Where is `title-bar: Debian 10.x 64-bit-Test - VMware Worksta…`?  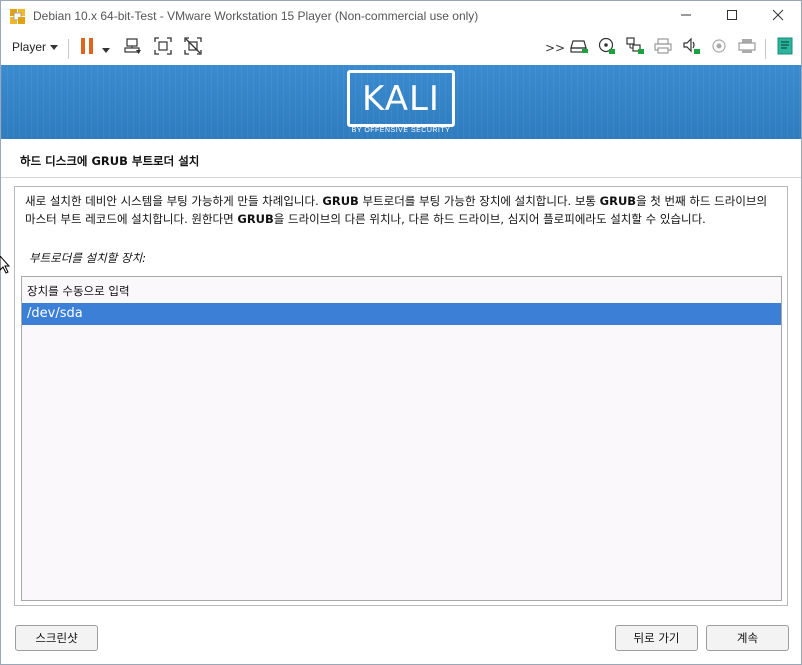 title-bar: Debian 10.x 64-bit-Test - VMware Worksta… is located at coordinates (401, 16).